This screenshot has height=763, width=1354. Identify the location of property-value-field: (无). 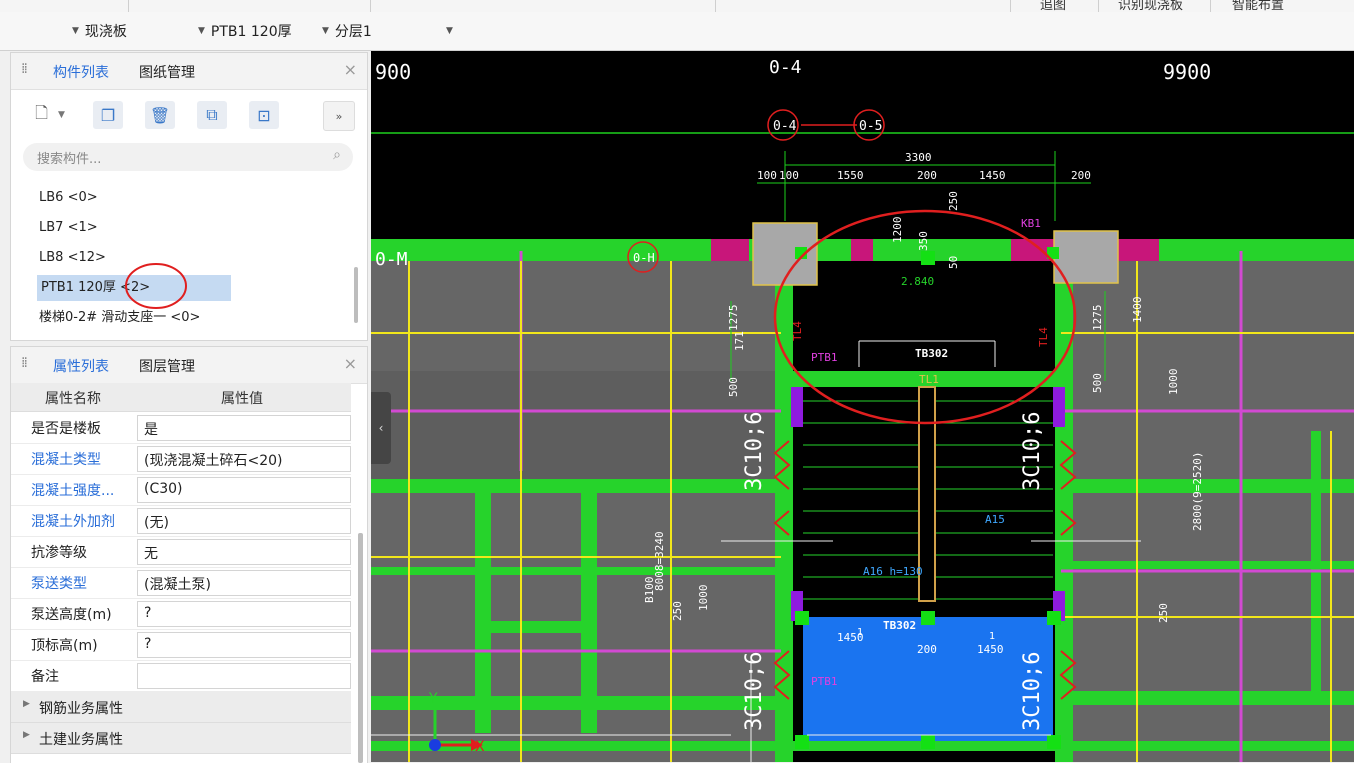
(244, 521).